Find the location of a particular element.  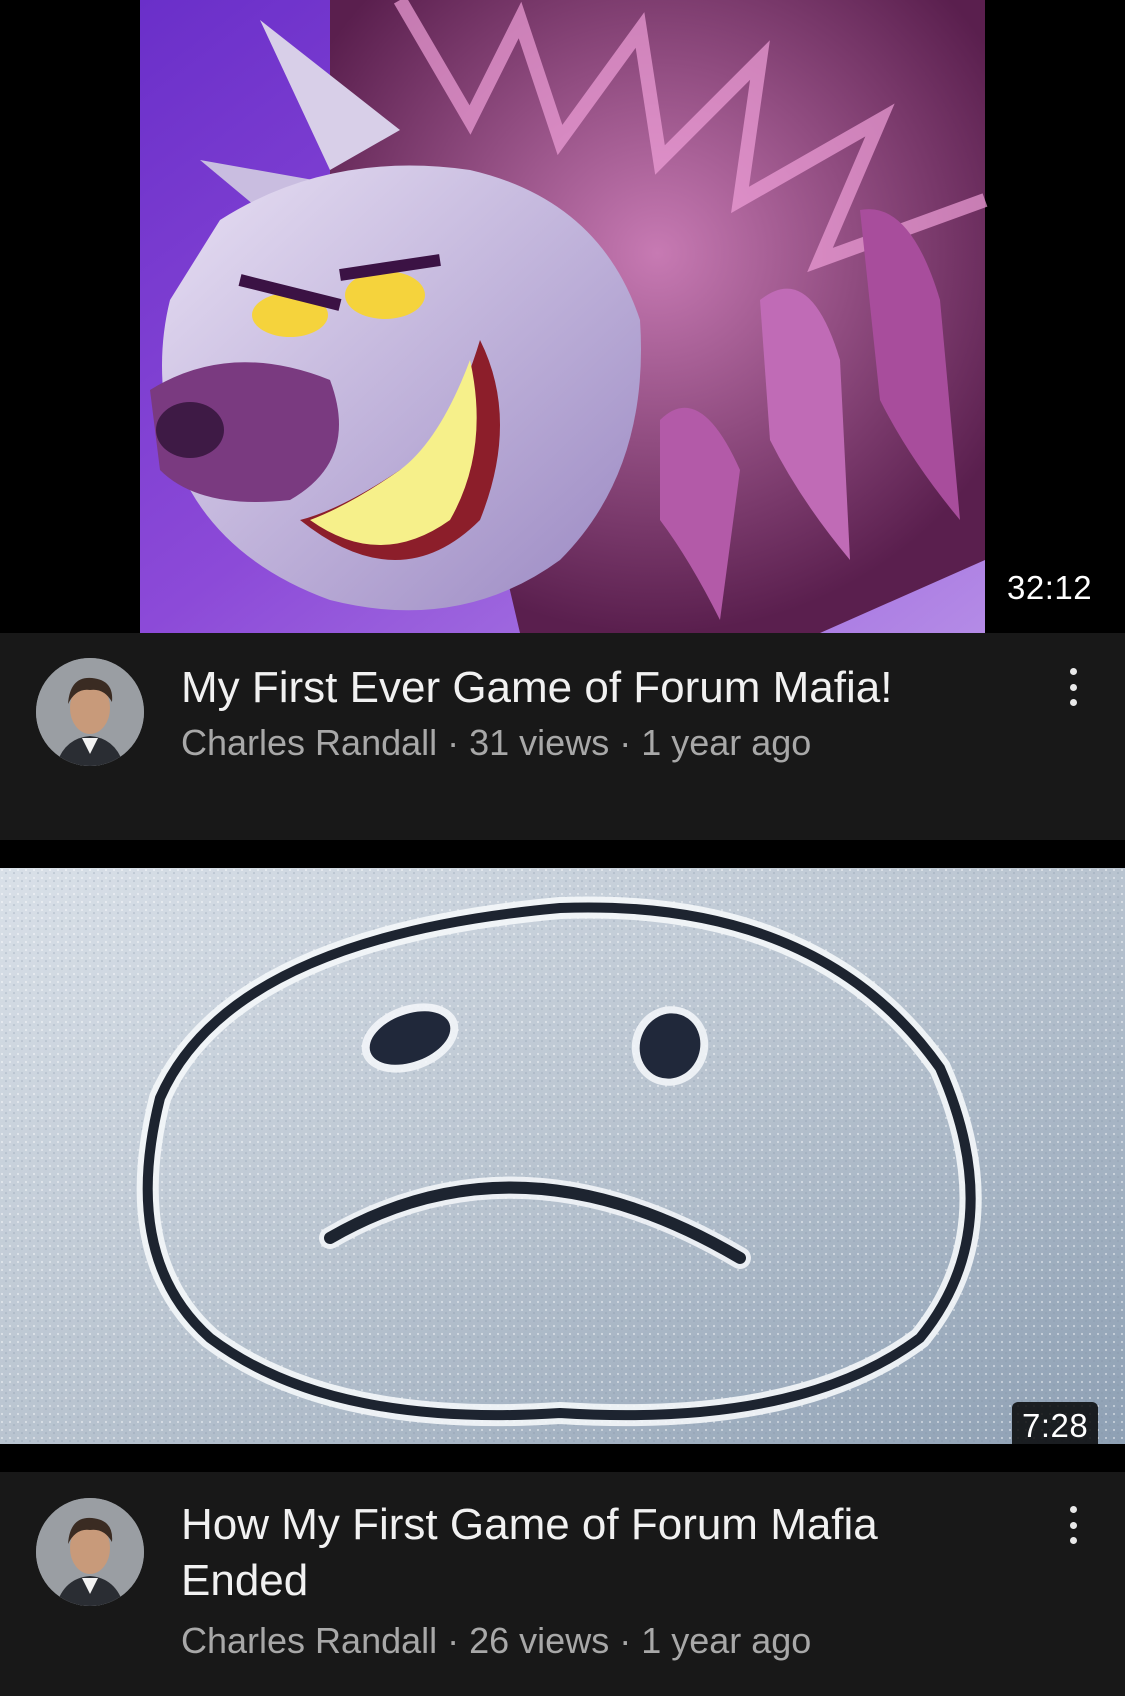

video-meta: Charles Randall · 31 views · 1 year ago is located at coordinates (496, 743).